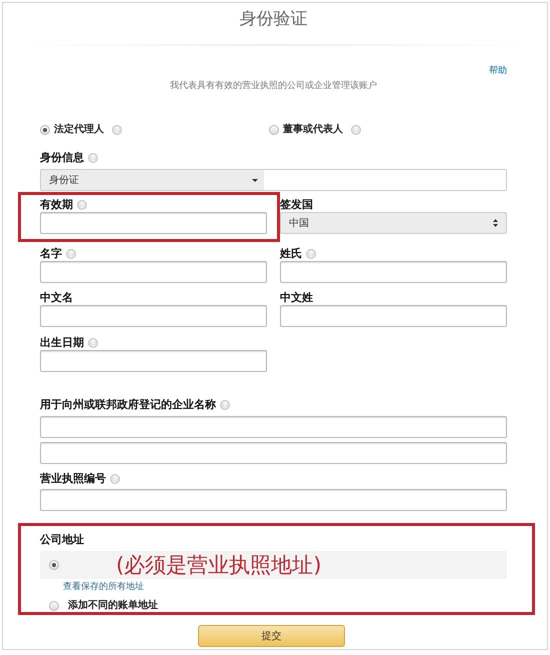  What do you see at coordinates (255, 180) in the screenshot?
I see `caret-icon` at bounding box center [255, 180].